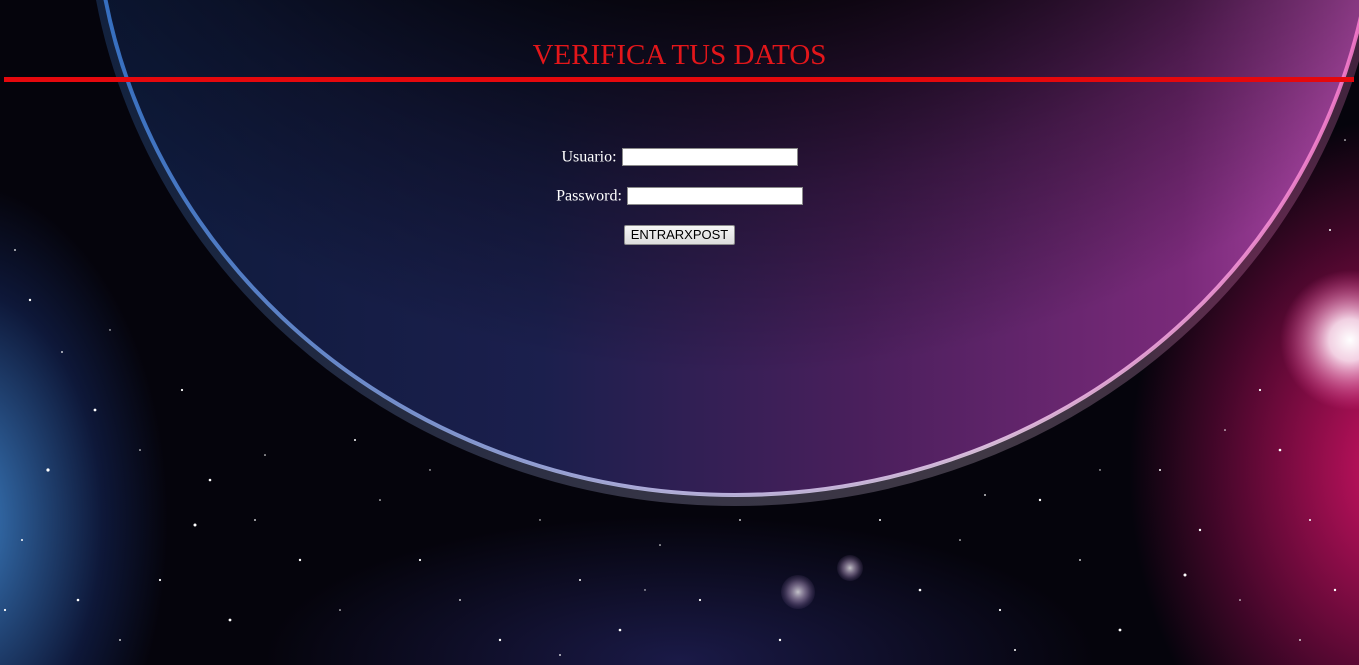  Describe the element at coordinates (679, 55) in the screenshot. I see `page-title: VERIFICA TUS DATOS` at that location.